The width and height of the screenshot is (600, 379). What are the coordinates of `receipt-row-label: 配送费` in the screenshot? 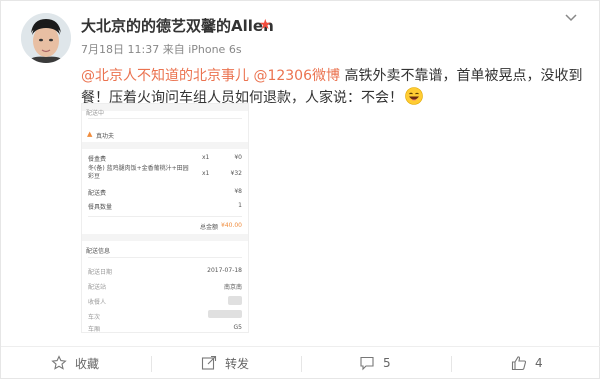 It's located at (97, 193).